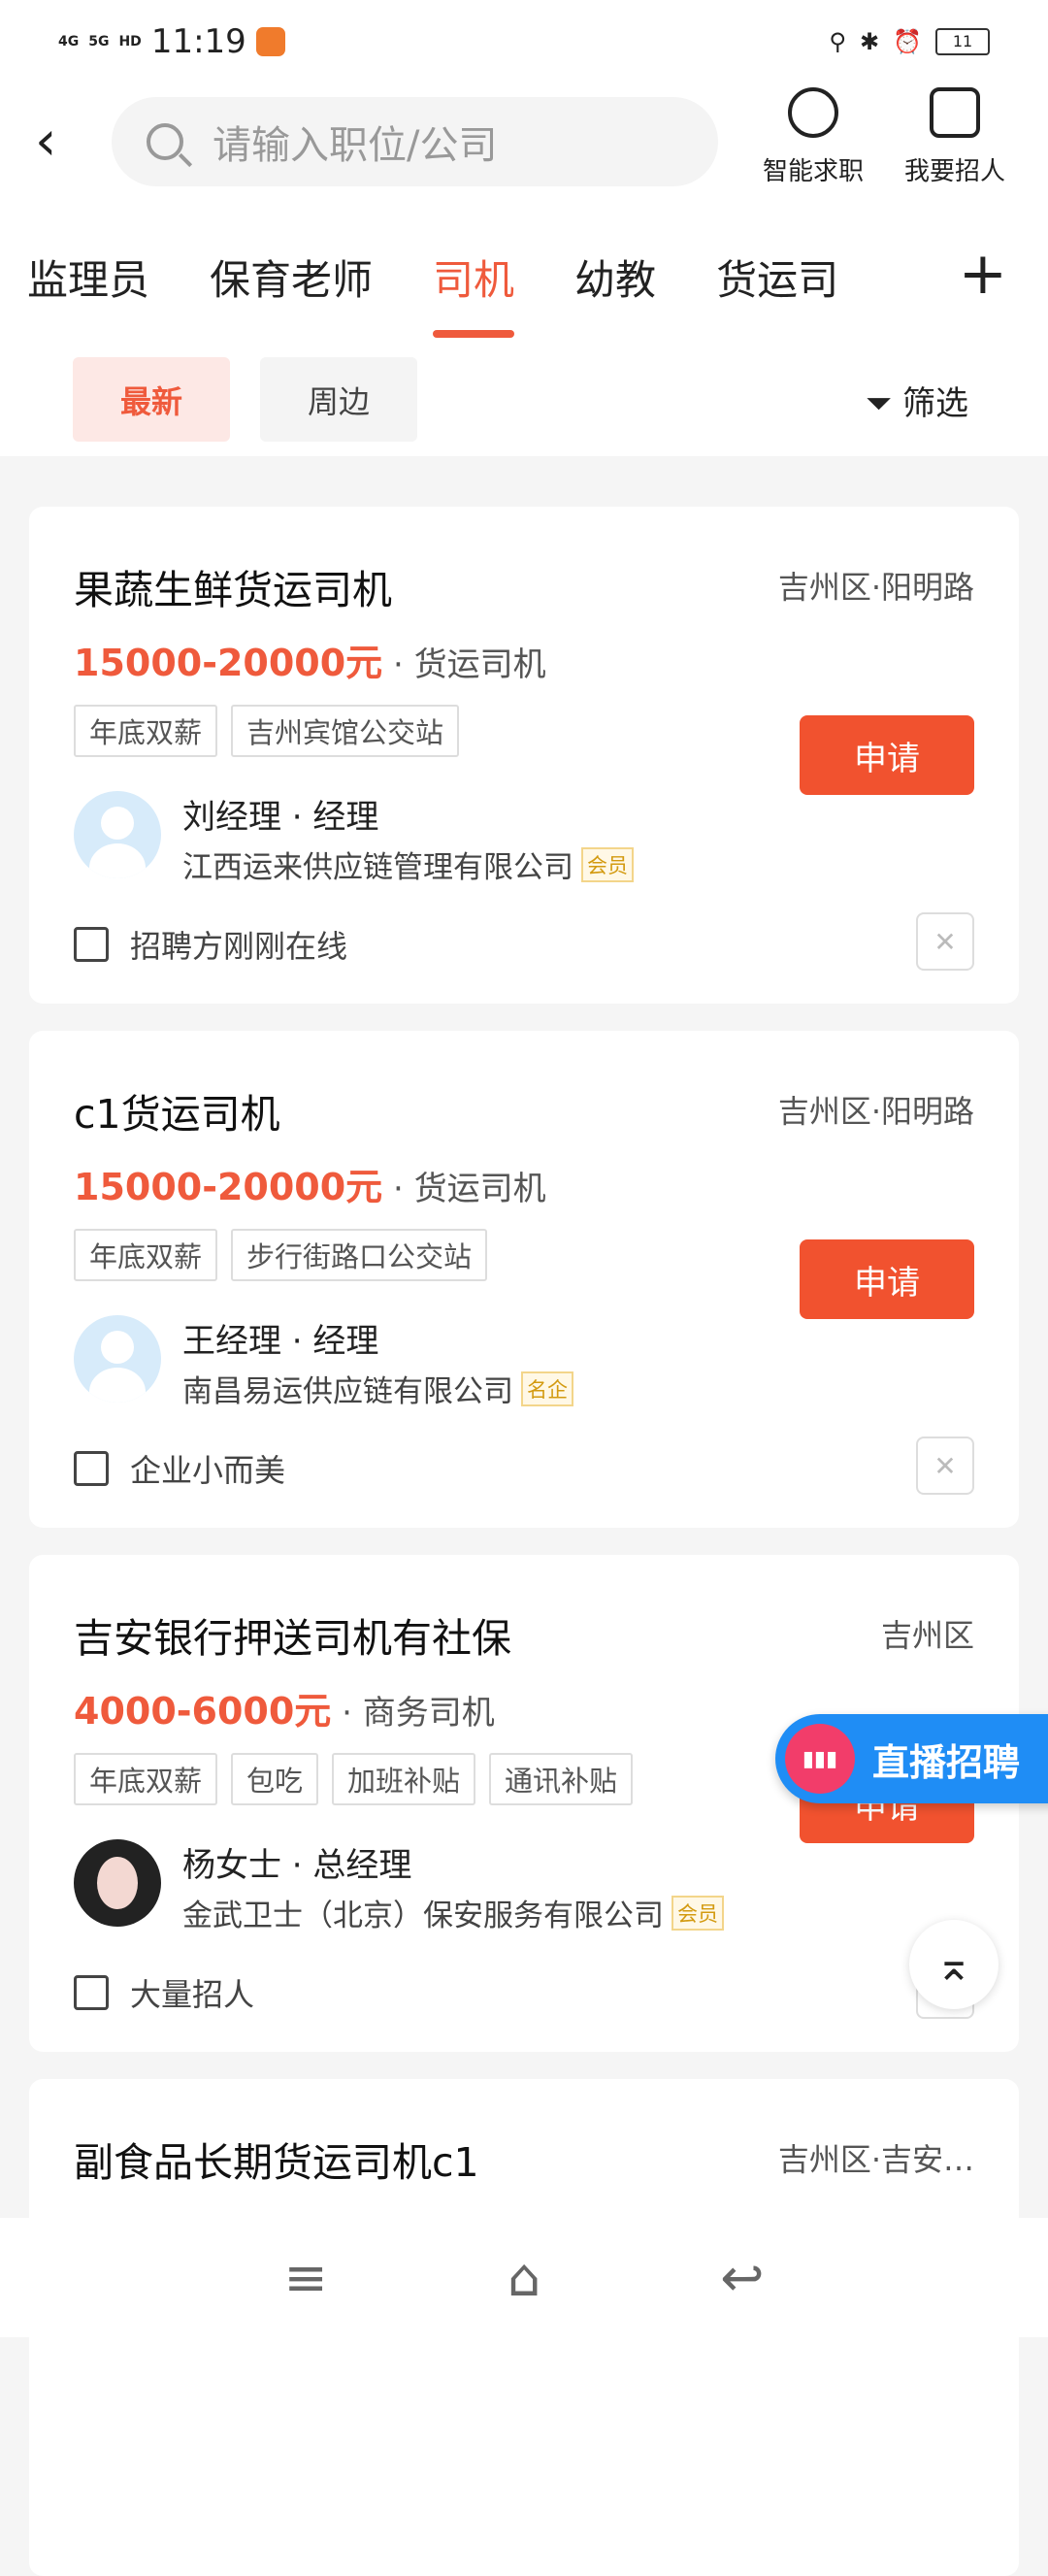 This screenshot has width=1048, height=2576. Describe the element at coordinates (239, 946) in the screenshot. I see `footer-text: 招聘方刚刚在线` at that location.